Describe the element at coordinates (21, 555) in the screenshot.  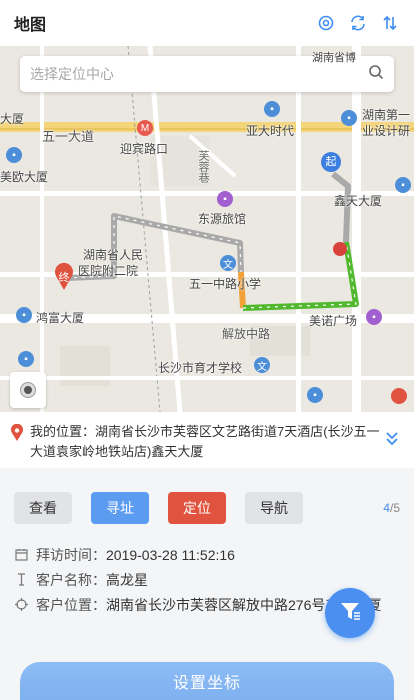
I see `calendar-icon` at that location.